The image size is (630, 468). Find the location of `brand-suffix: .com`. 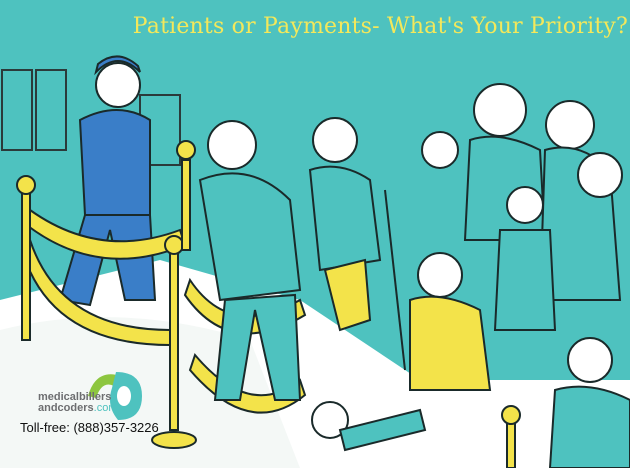

brand-suffix: .com is located at coordinates (105, 408).